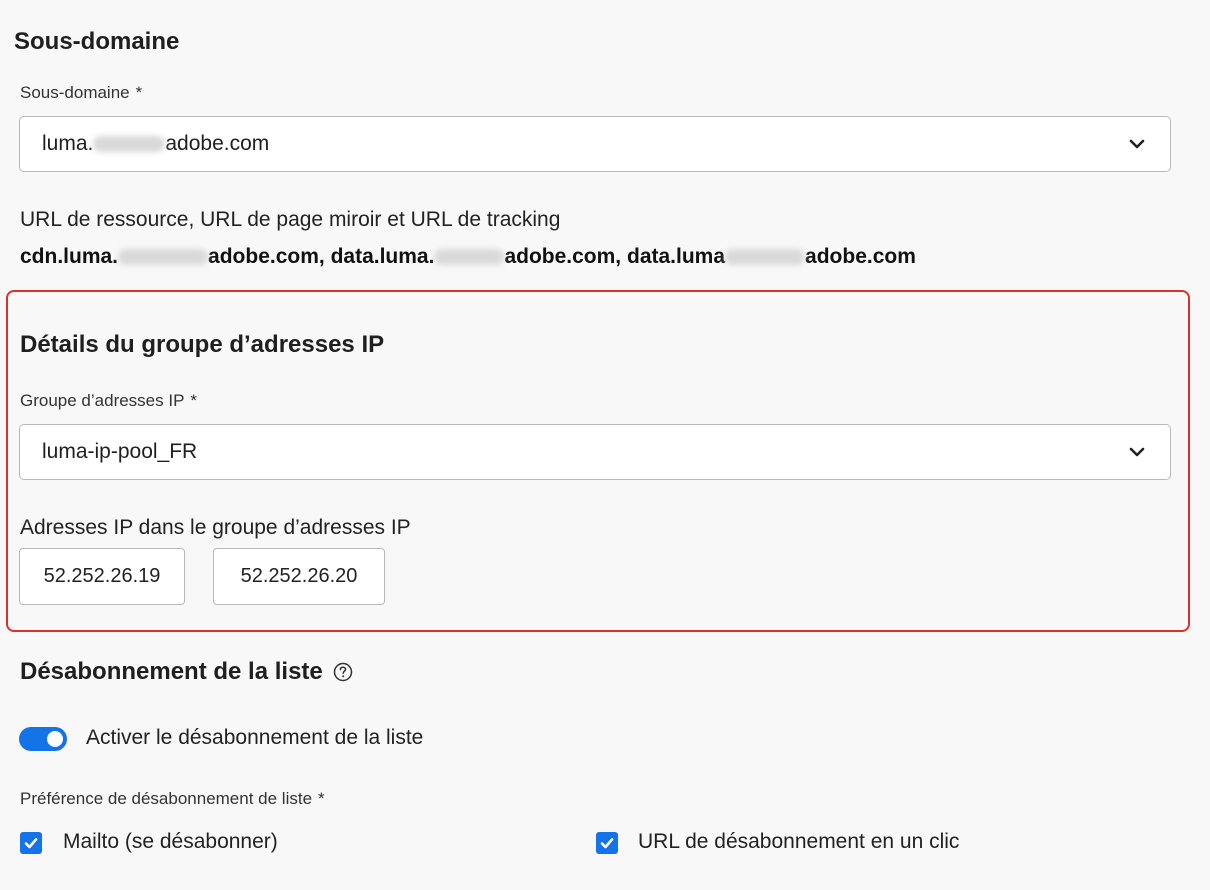  Describe the element at coordinates (676, 256) in the screenshot. I see `url-data2-prefix: data.luma` at that location.